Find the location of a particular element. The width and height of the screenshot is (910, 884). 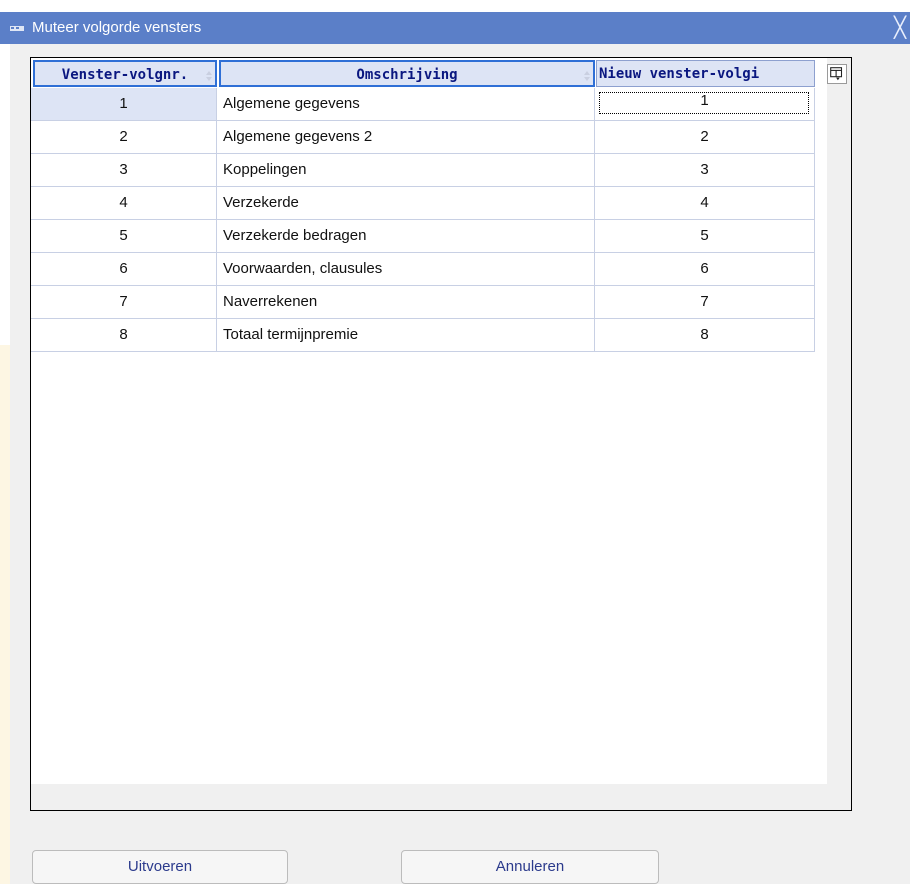

table-row: 5 Verzekerde bedragen 5 is located at coordinates (423, 236).